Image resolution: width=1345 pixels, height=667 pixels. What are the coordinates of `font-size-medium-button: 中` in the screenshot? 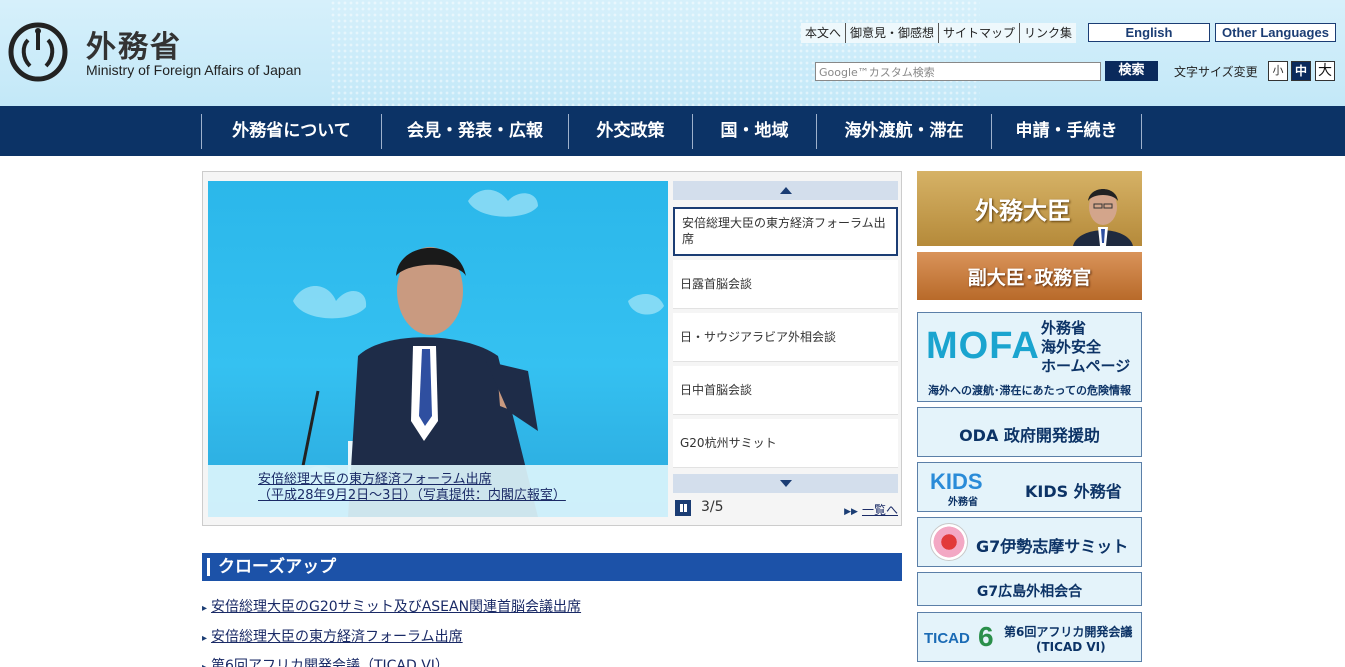 It's located at (1301, 71).